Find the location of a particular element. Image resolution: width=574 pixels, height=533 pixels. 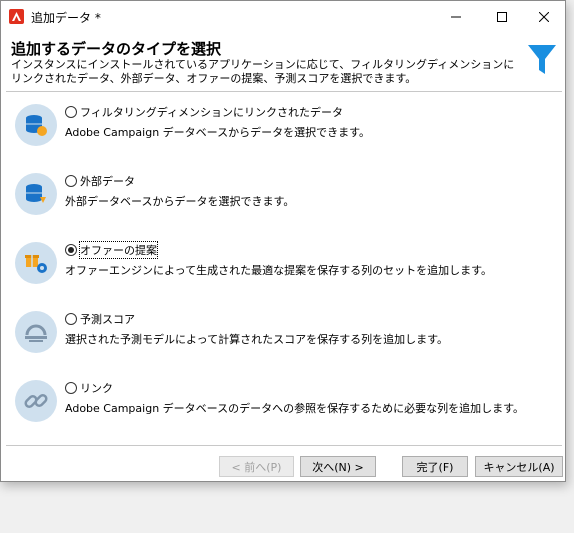

radio-external-data is located at coordinates (71, 181).